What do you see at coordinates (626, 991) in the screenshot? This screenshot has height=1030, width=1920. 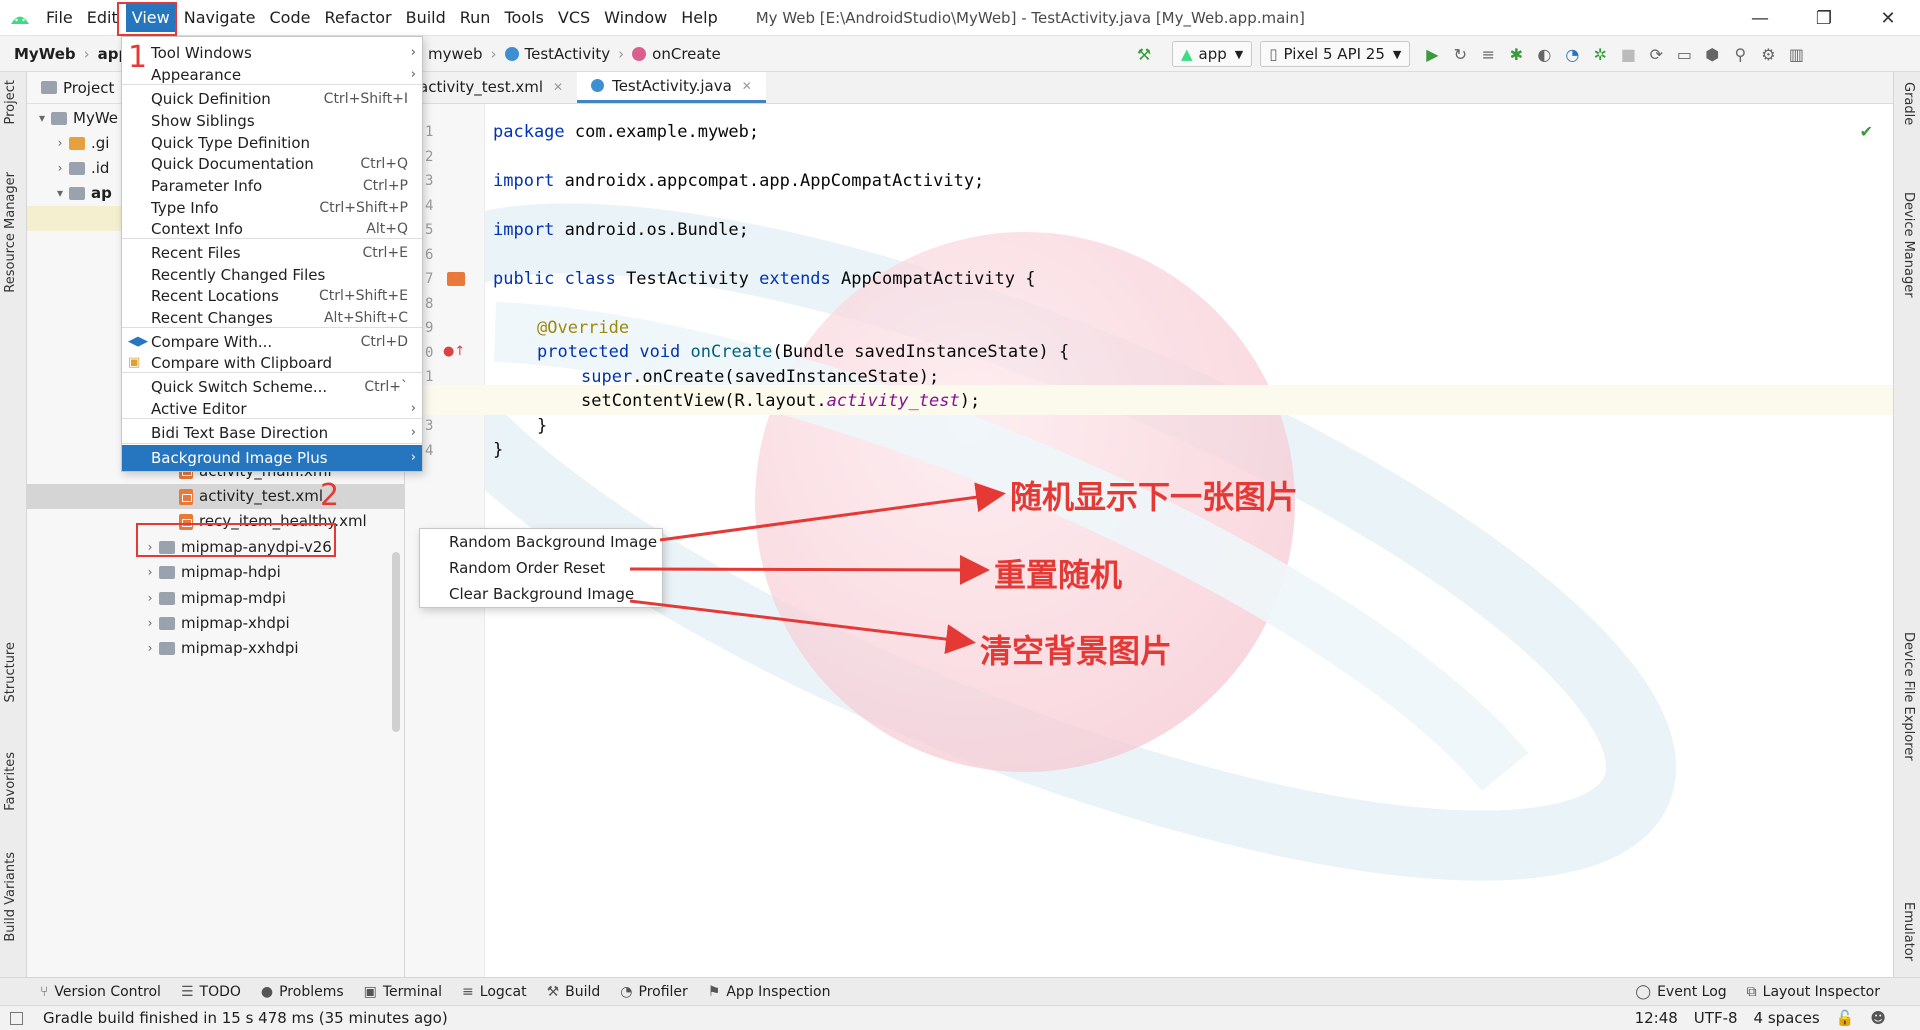 I see `gauge-icon: ◔` at bounding box center [626, 991].